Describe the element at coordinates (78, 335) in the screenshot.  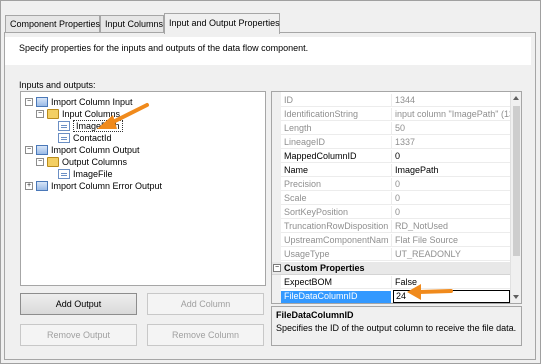
I see `remove-output-button: Remove Output` at that location.